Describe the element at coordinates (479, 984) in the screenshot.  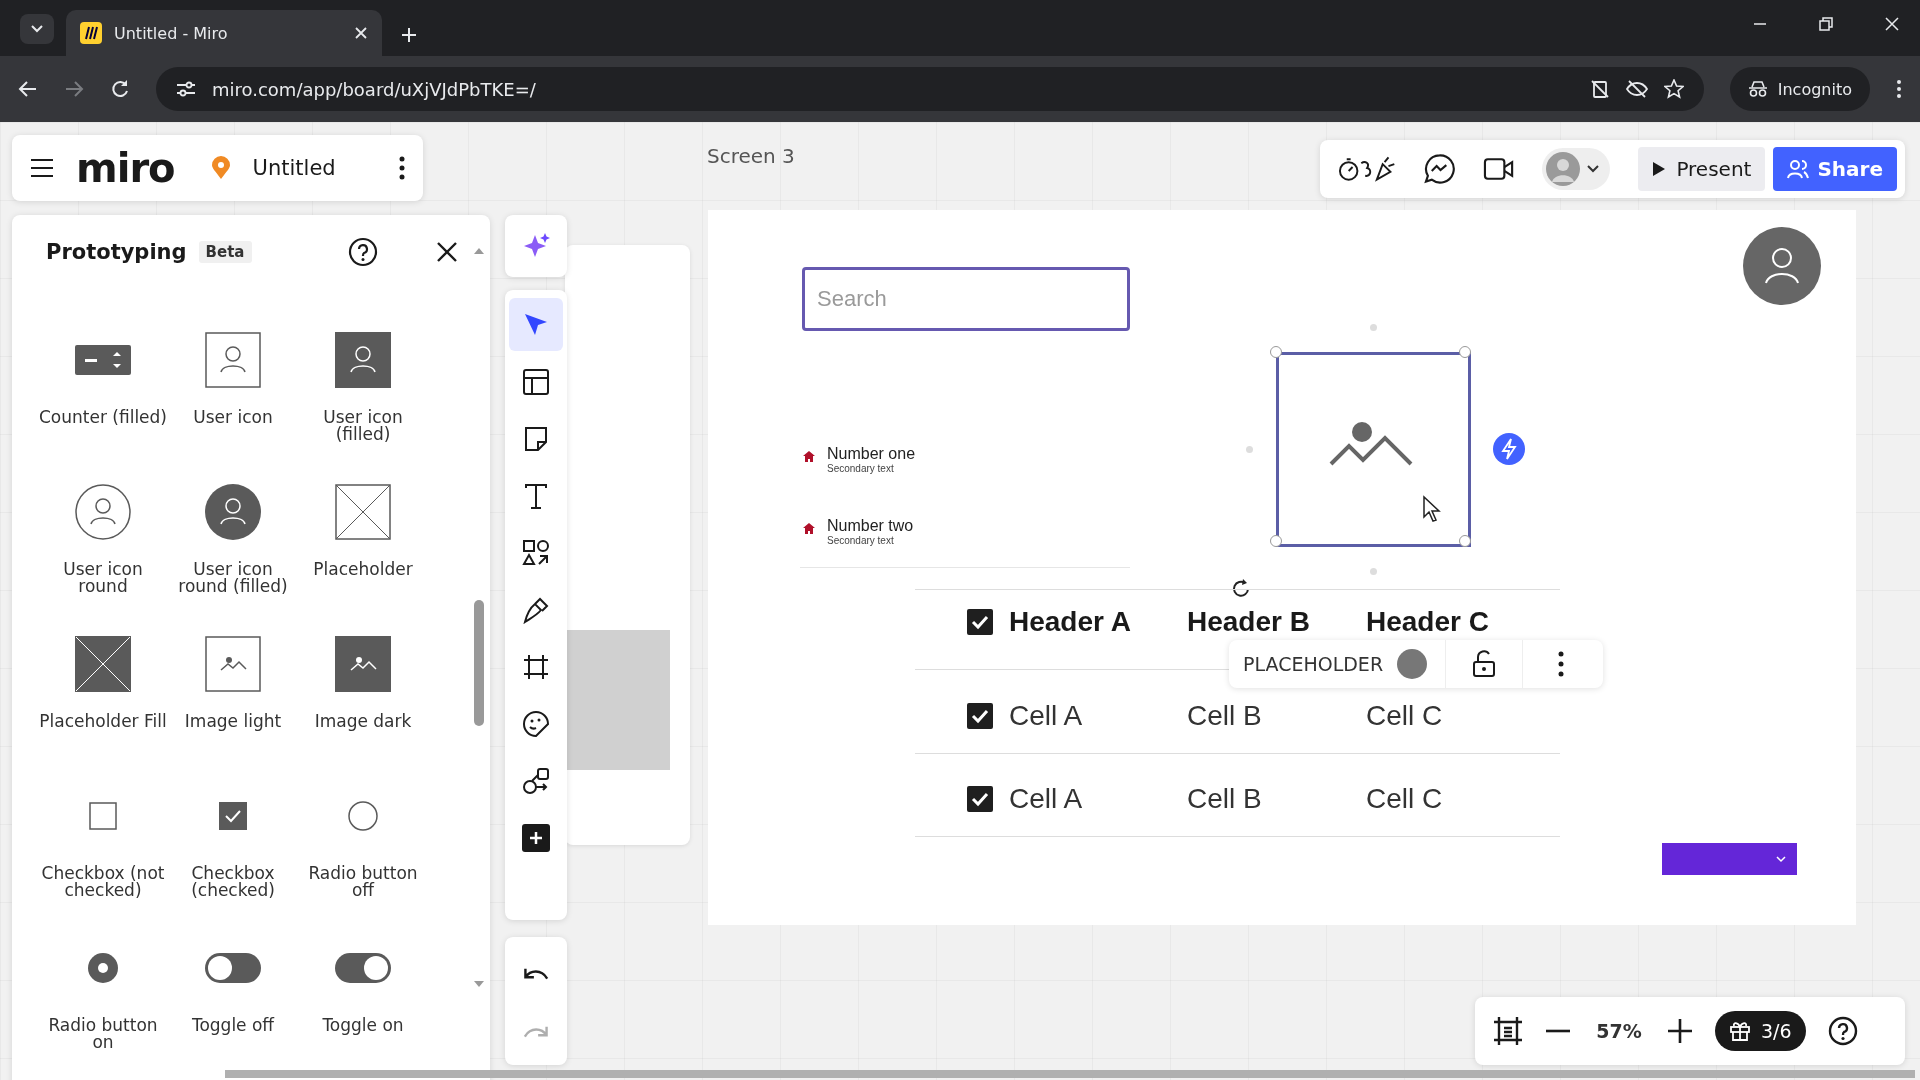
I see `scroll-down-icon` at that location.